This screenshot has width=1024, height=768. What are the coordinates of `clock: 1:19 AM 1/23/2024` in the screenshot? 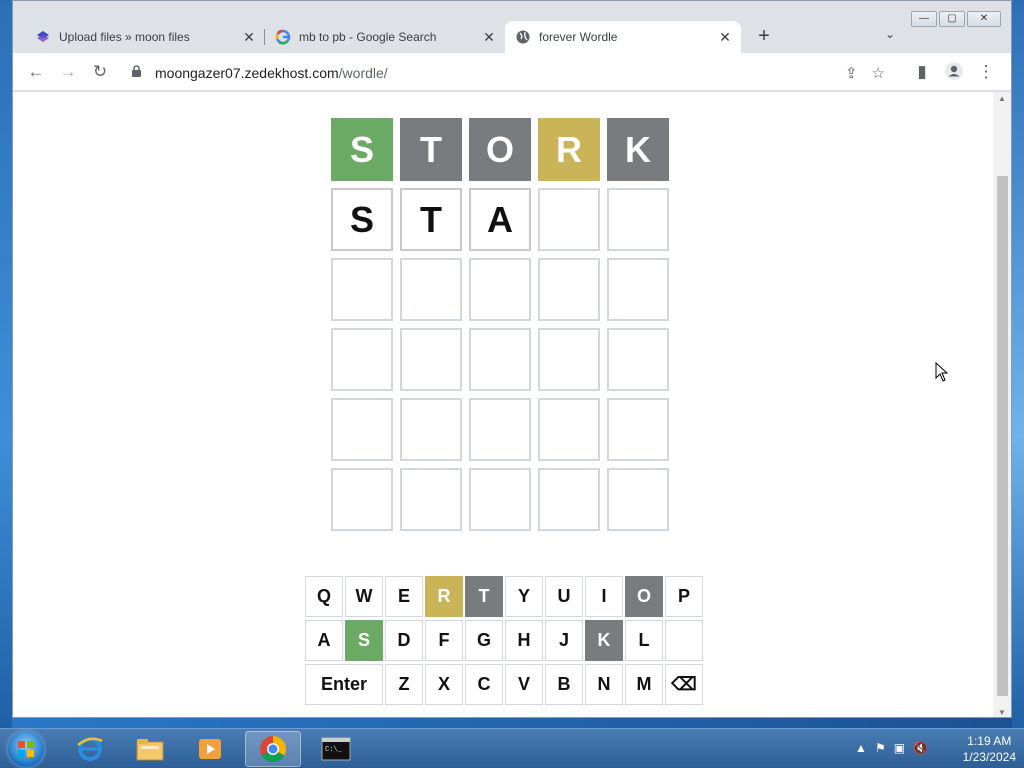 It's located at (989, 749).